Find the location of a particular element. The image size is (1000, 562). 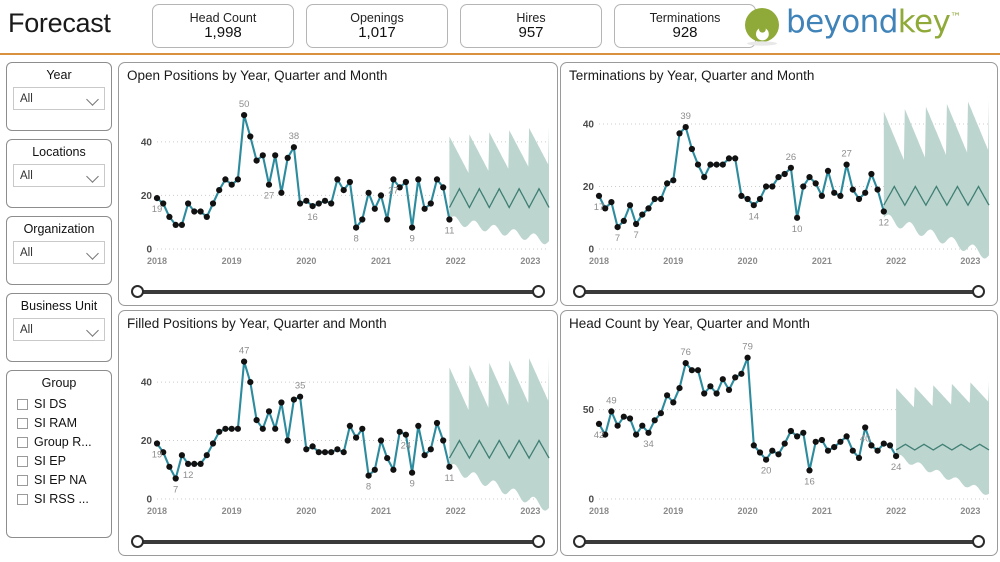

filter-select-business-unit: All is located at coordinates (59, 329).